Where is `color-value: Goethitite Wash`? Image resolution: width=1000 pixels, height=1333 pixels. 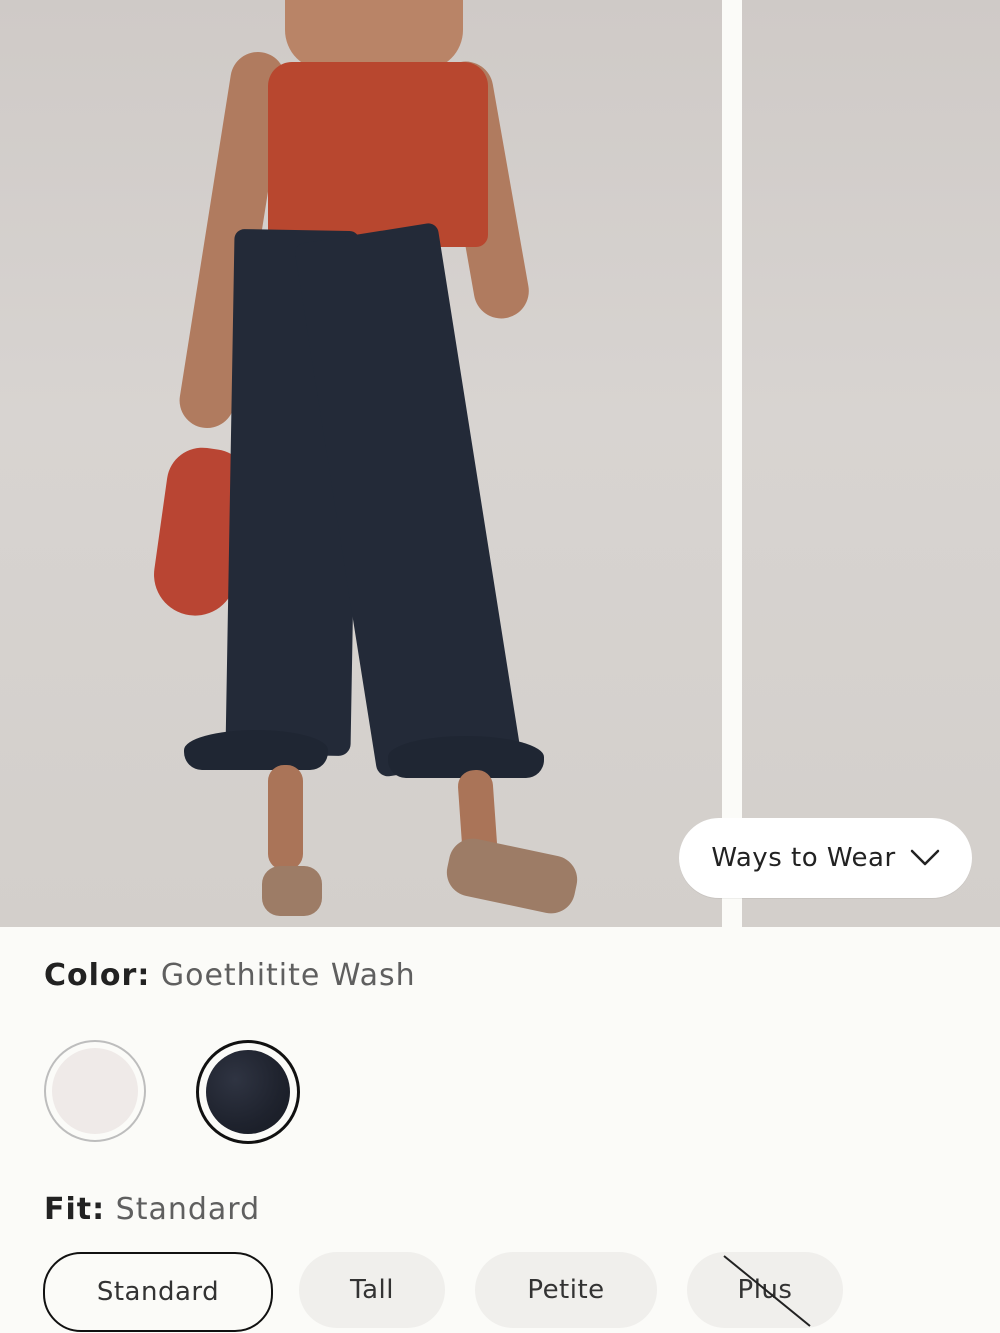
color-value: Goethitite Wash is located at coordinates (288, 975).